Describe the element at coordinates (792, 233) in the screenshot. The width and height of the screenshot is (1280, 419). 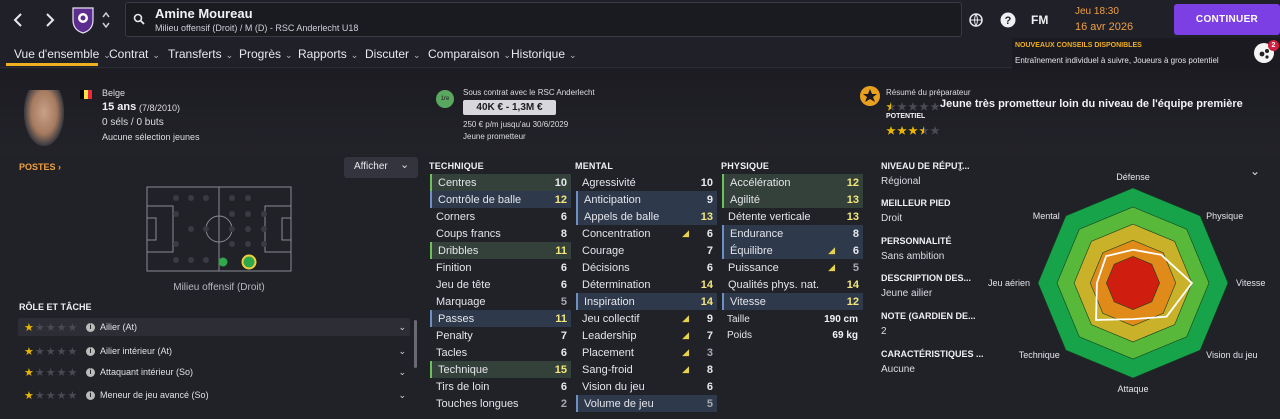
I see `attribute-row: Endurance 8` at that location.